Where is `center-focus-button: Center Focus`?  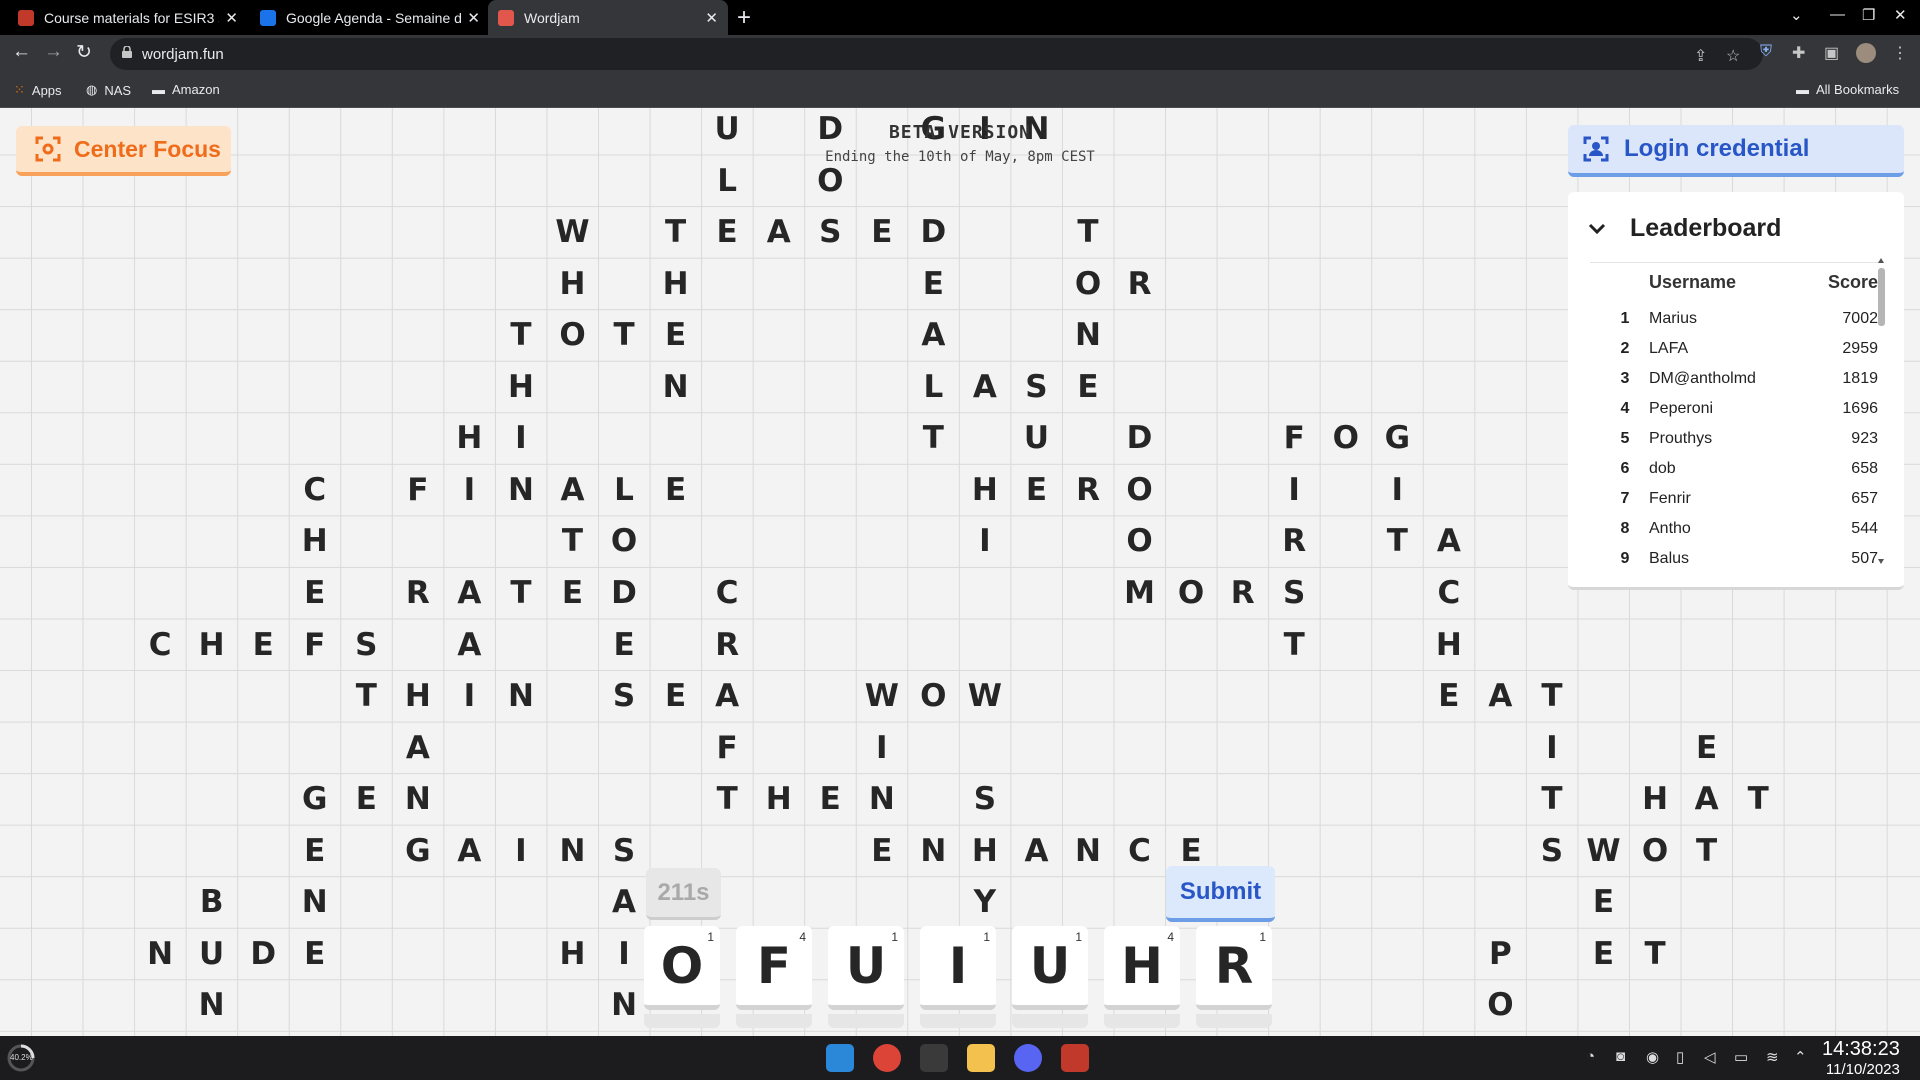
center-focus-button: Center Focus is located at coordinates (123, 151).